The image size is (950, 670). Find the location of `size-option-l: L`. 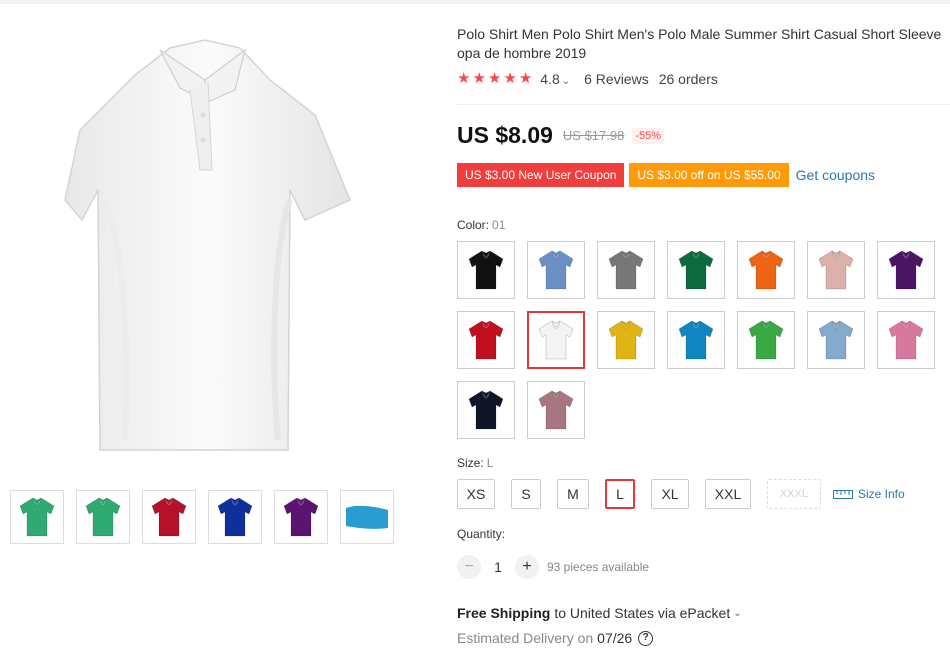

size-option-l: L is located at coordinates (620, 494).